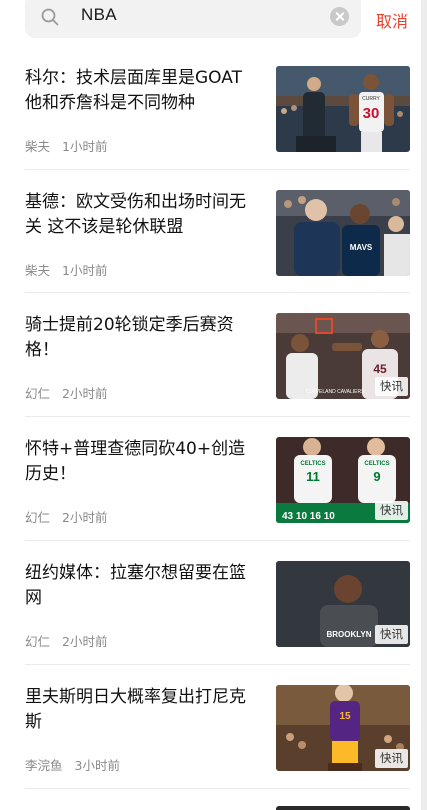  Describe the element at coordinates (217, 252) in the screenshot. I see `news-item: 基德：欧文受伤和出场时间无关 这不该是轮休联盟 柴夫 1小时前 MAVS` at that location.